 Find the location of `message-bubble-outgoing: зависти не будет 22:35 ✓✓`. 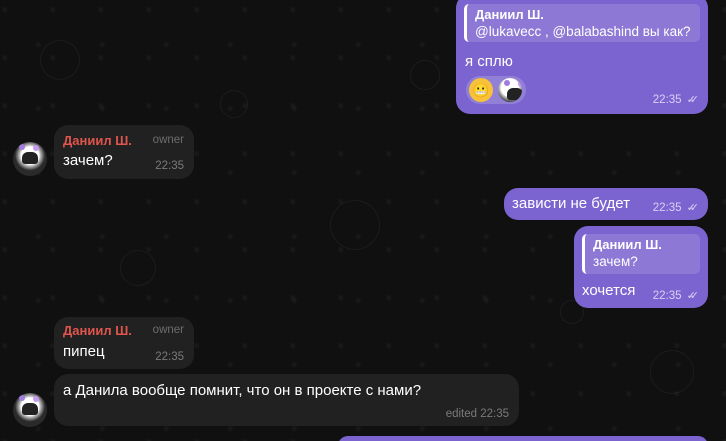

message-bubble-outgoing: зависти не будет 22:35 ✓✓ is located at coordinates (606, 204).